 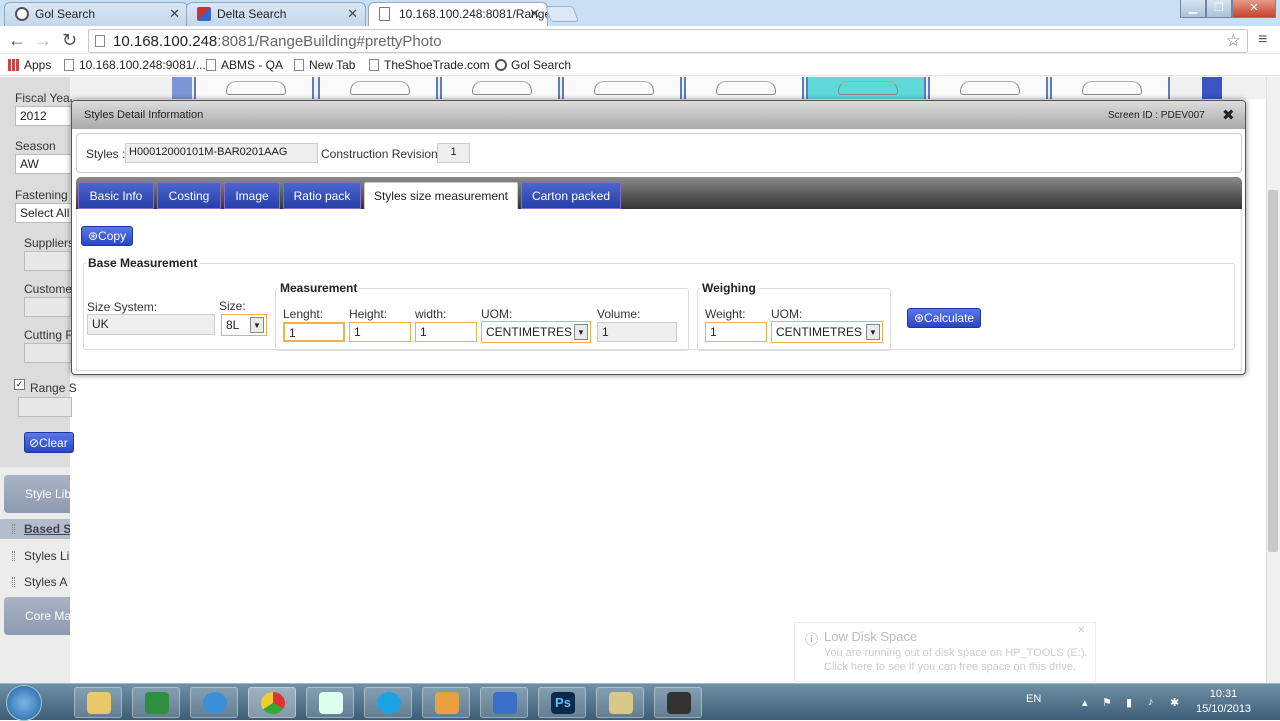 What do you see at coordinates (944, 318) in the screenshot?
I see `calculate-button: ⊛Calculate` at bounding box center [944, 318].